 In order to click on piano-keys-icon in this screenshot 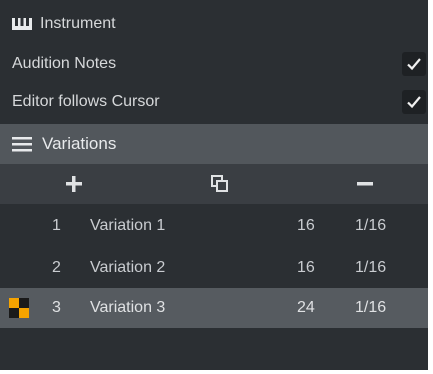, I will do `click(22, 24)`.